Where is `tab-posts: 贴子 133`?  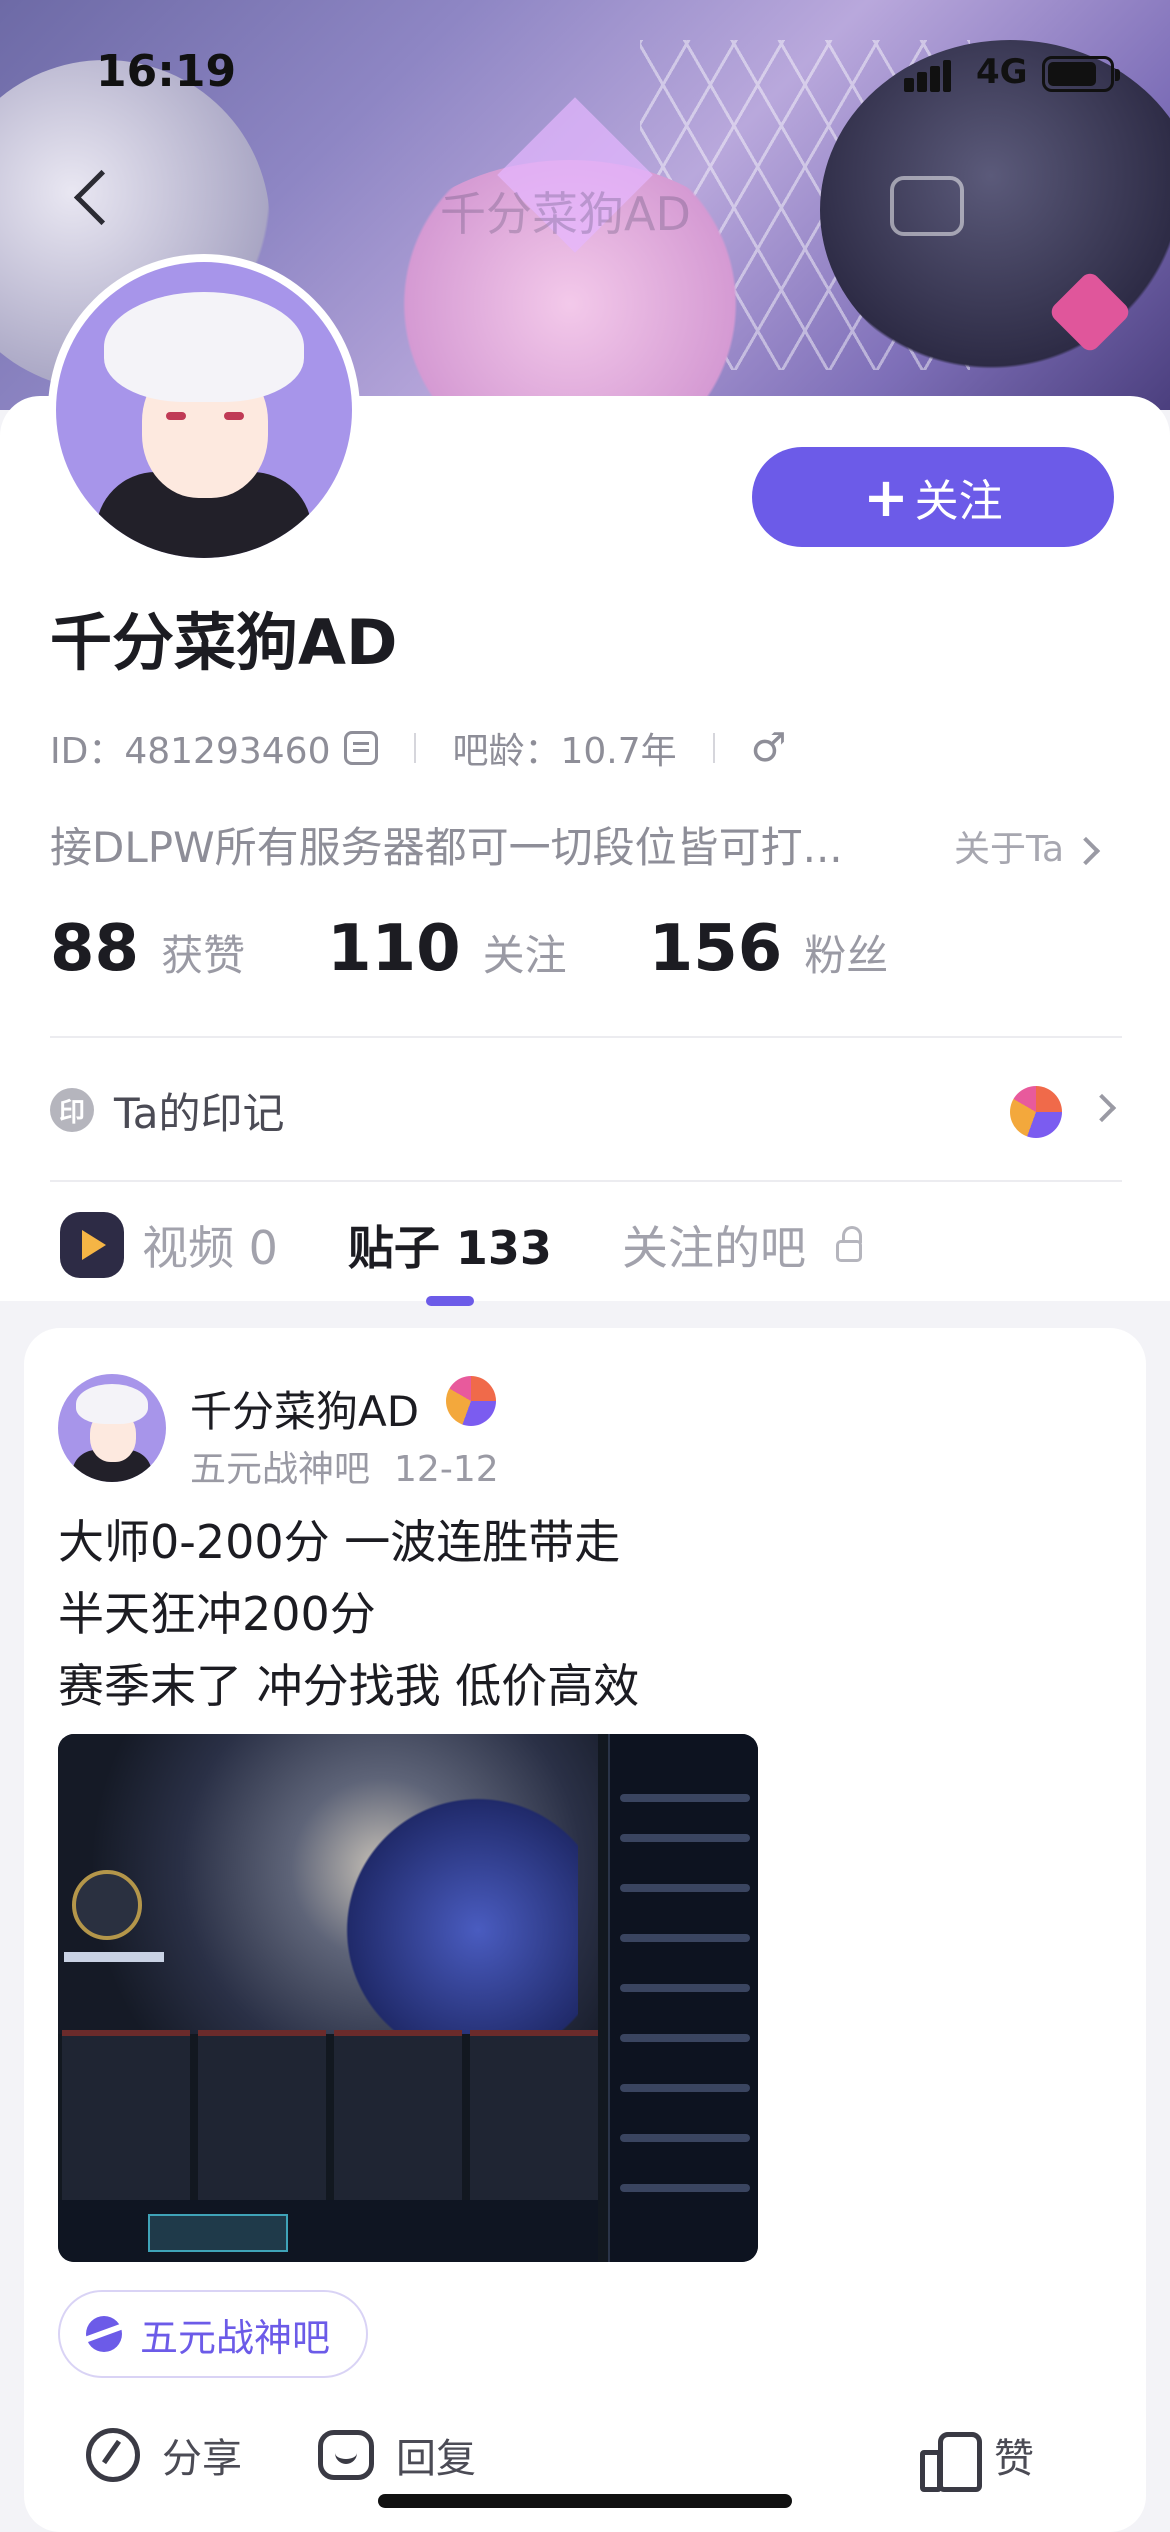 tab-posts: 贴子 133 is located at coordinates (449, 1259).